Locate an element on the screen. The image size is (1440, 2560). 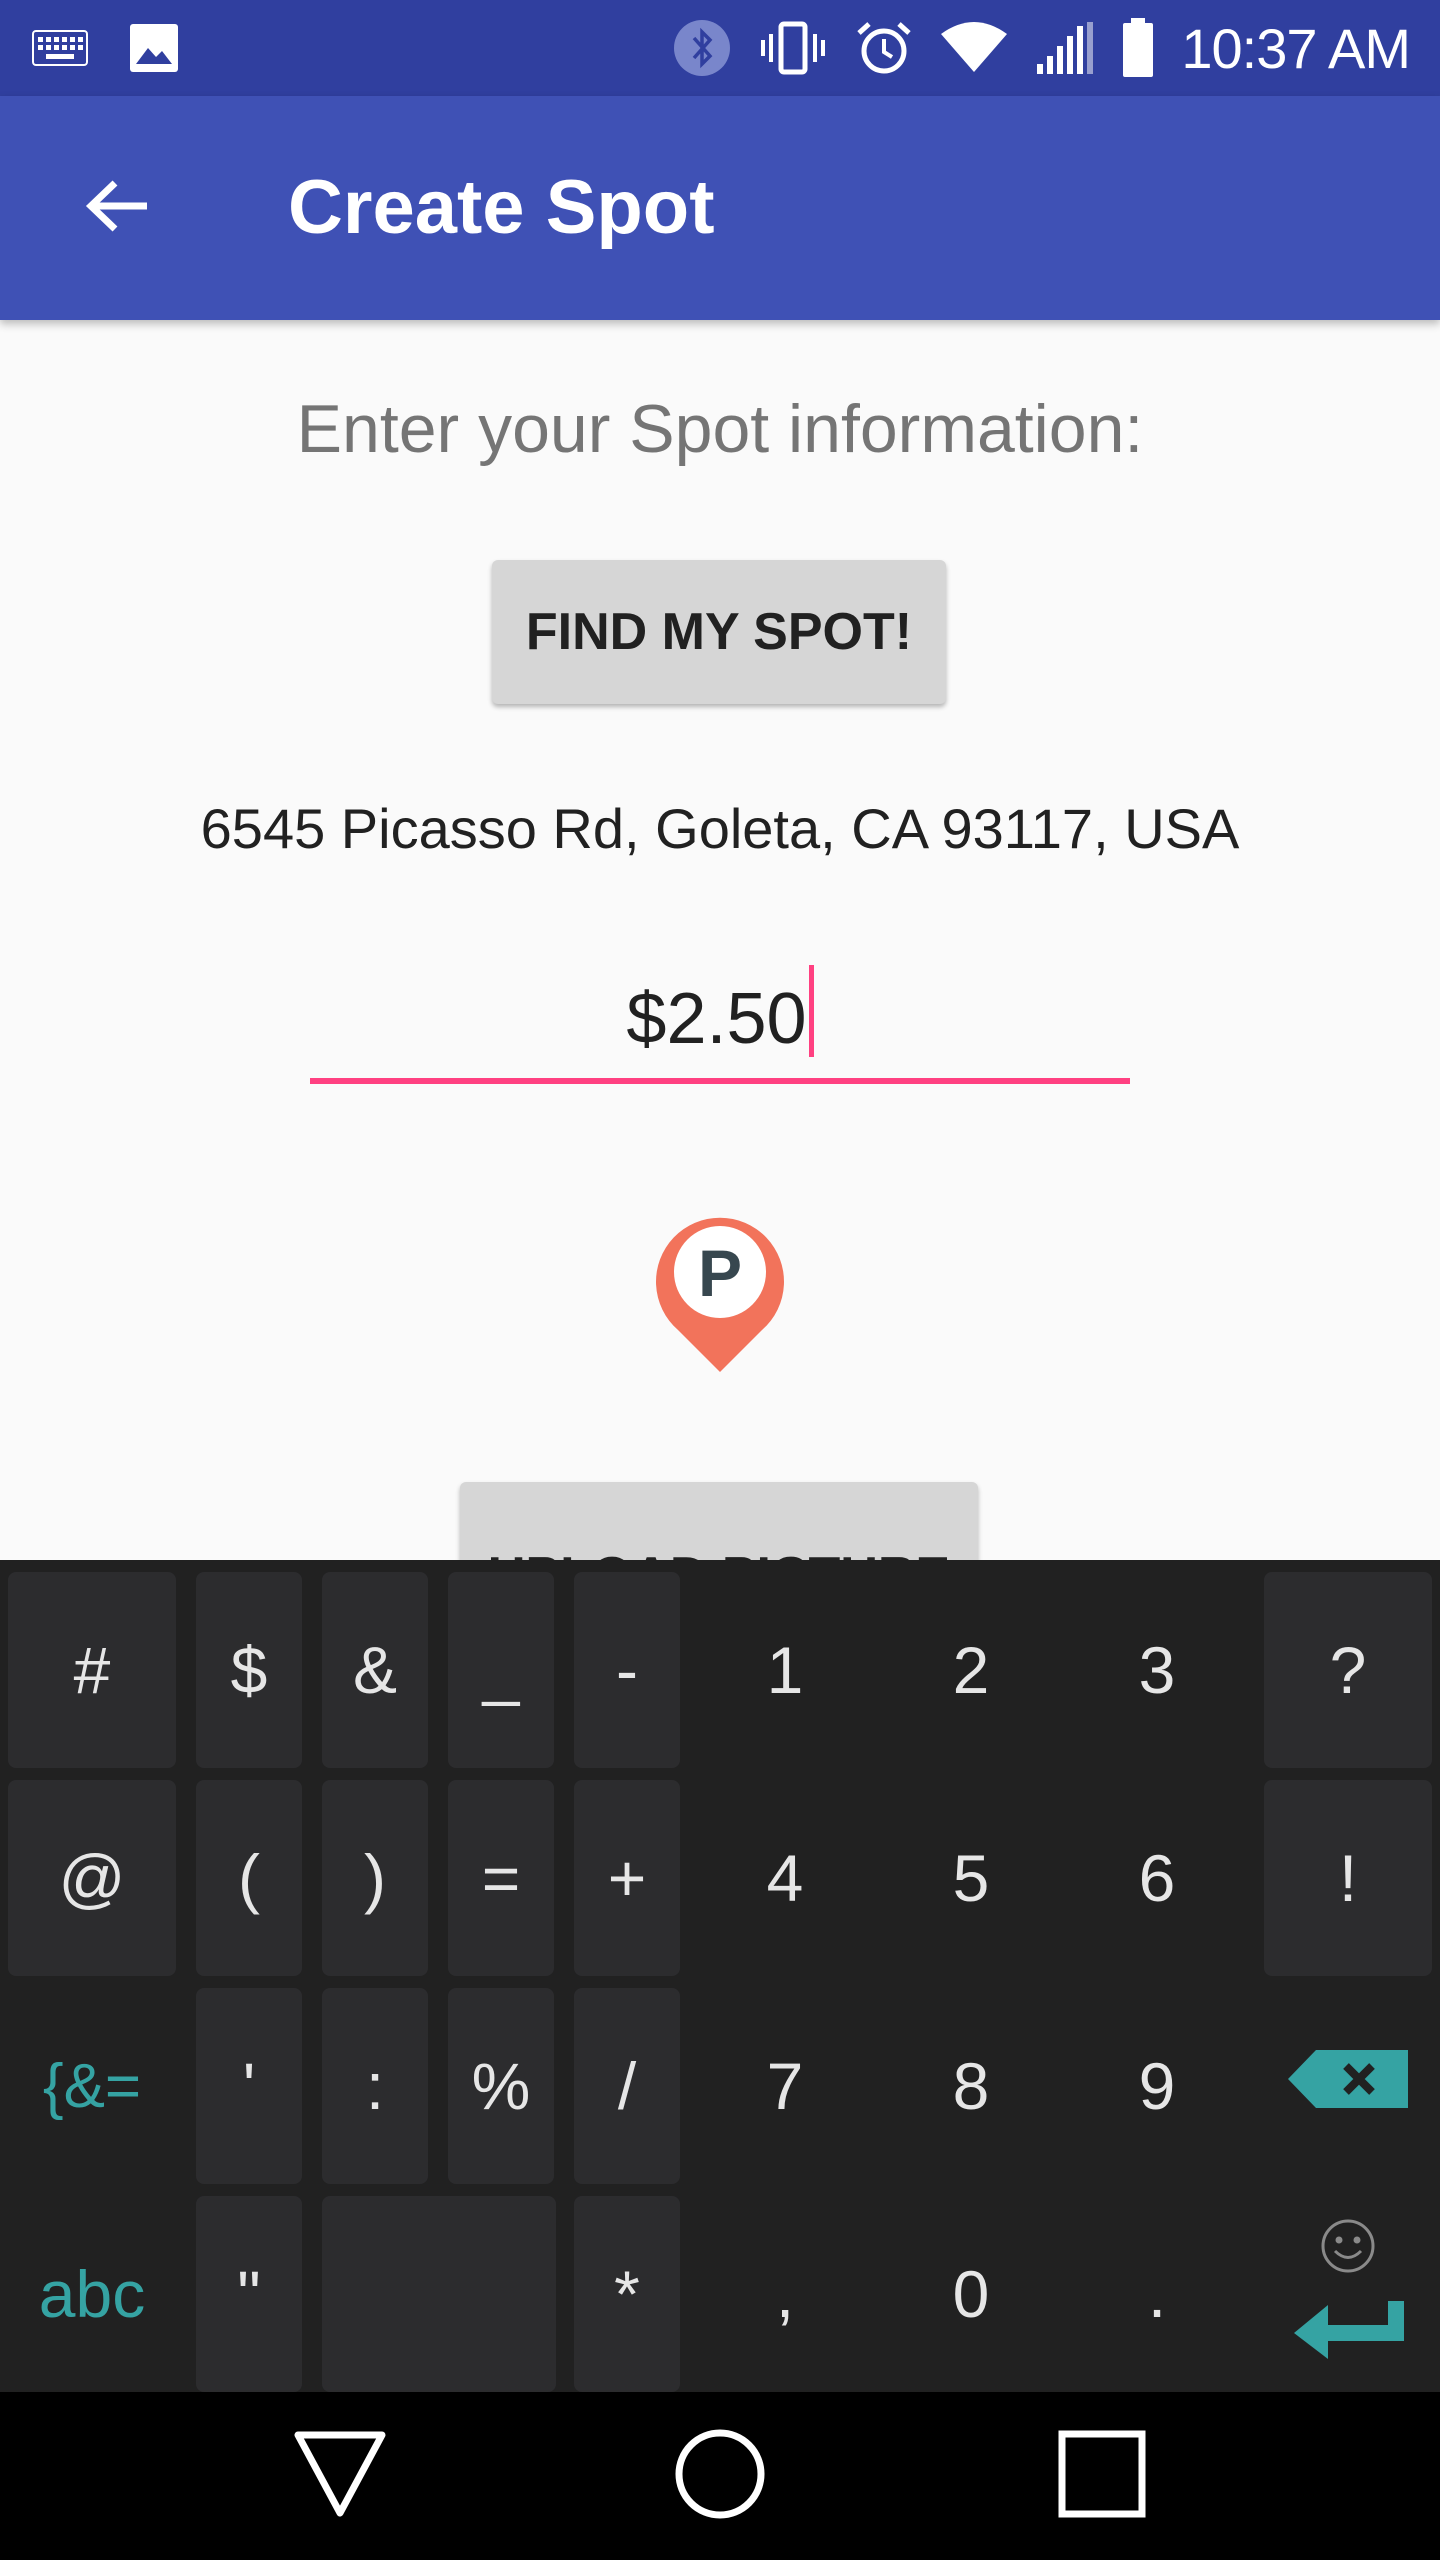
status-right-icons: 10:37 AM is located at coordinates (1042, 48).